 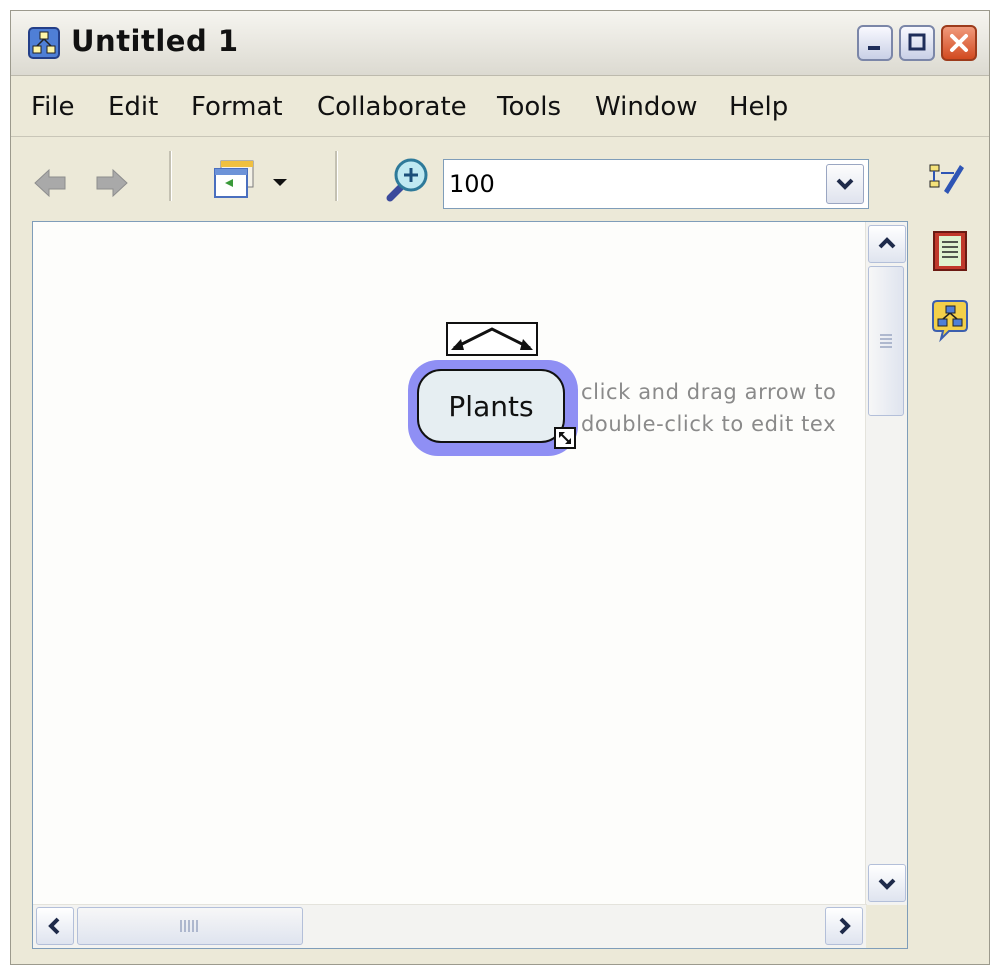 What do you see at coordinates (646, 107) in the screenshot?
I see `menu-window: Window` at bounding box center [646, 107].